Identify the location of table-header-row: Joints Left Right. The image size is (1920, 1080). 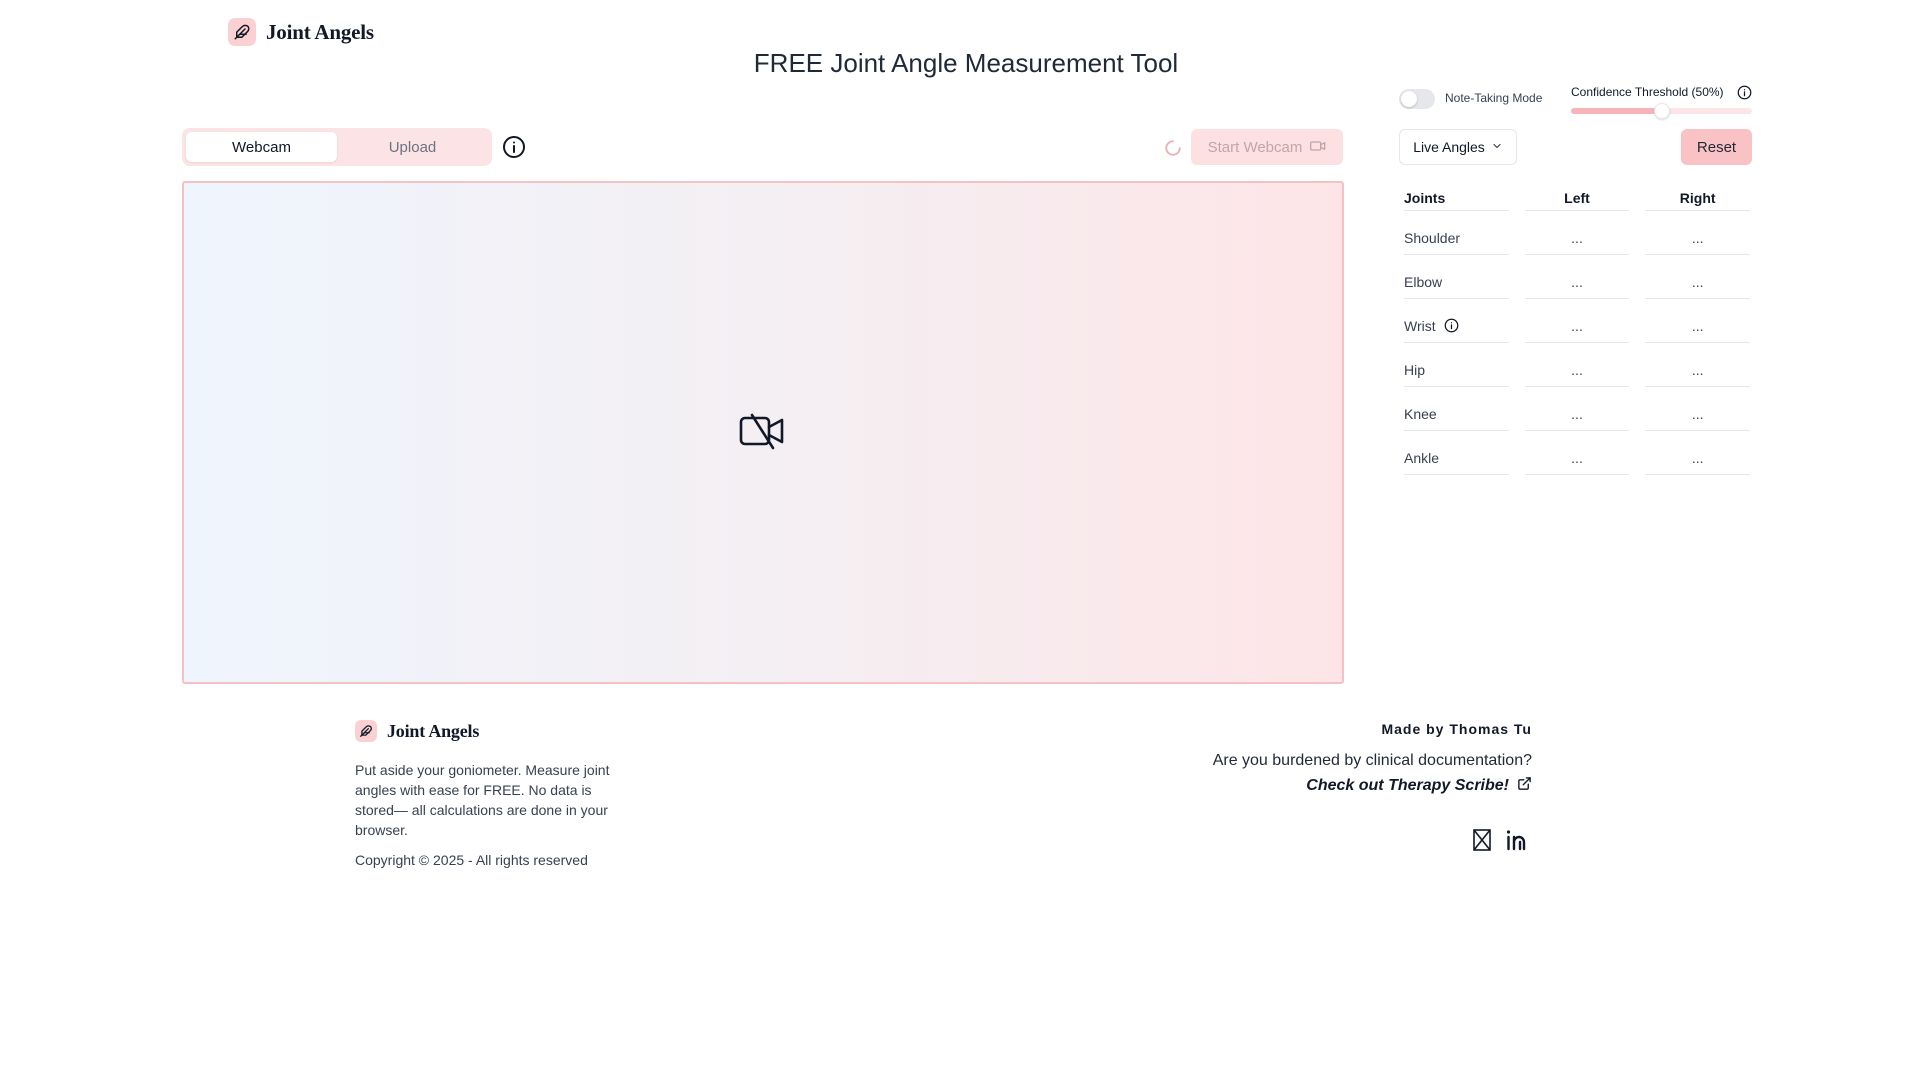
(1577, 198).